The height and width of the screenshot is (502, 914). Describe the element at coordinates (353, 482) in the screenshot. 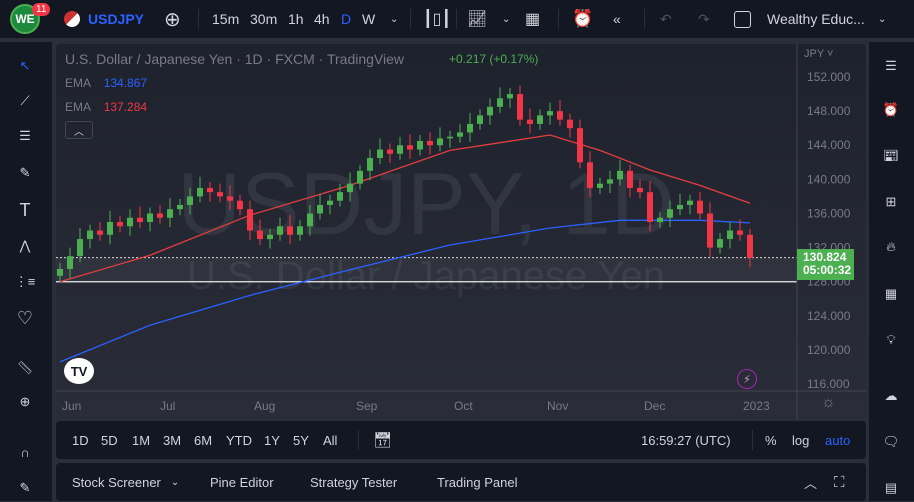

I see `tab-strategy-tester: Strategy Tester` at that location.